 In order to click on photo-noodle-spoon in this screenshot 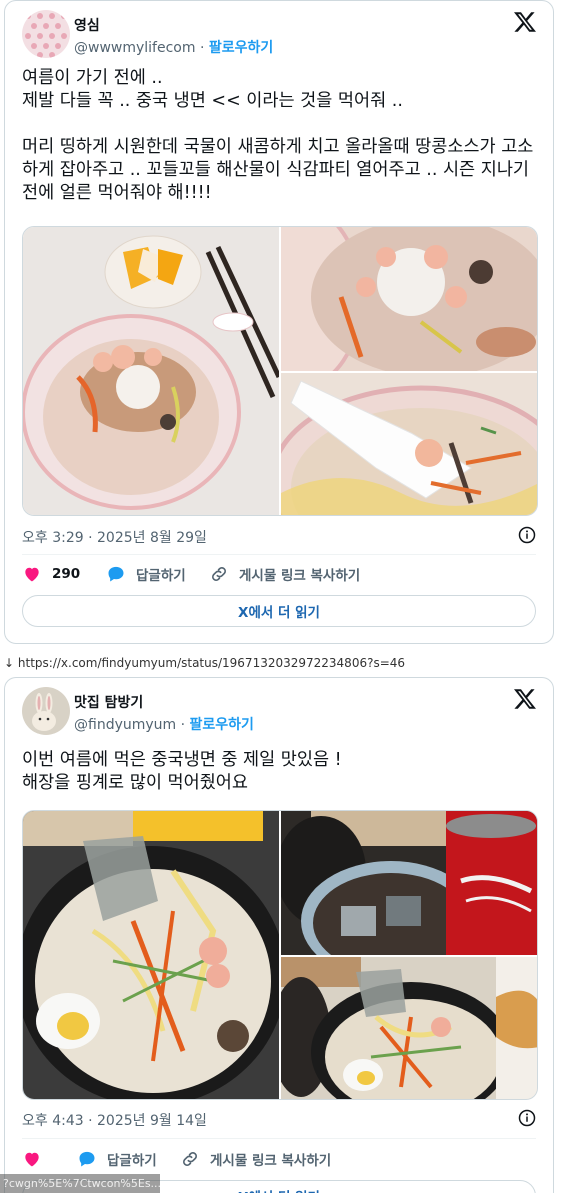, I will do `click(409, 444)`.